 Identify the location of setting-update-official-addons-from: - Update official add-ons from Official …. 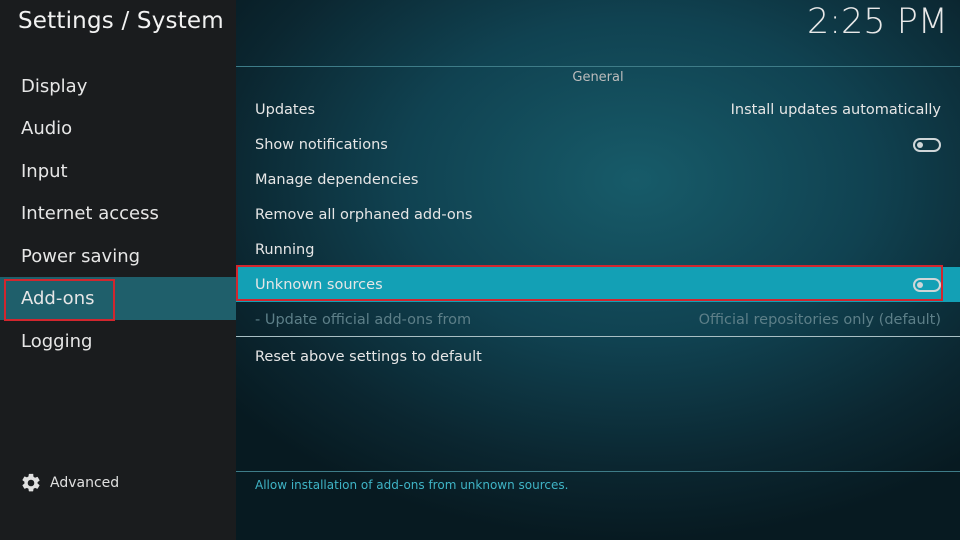
(598, 319).